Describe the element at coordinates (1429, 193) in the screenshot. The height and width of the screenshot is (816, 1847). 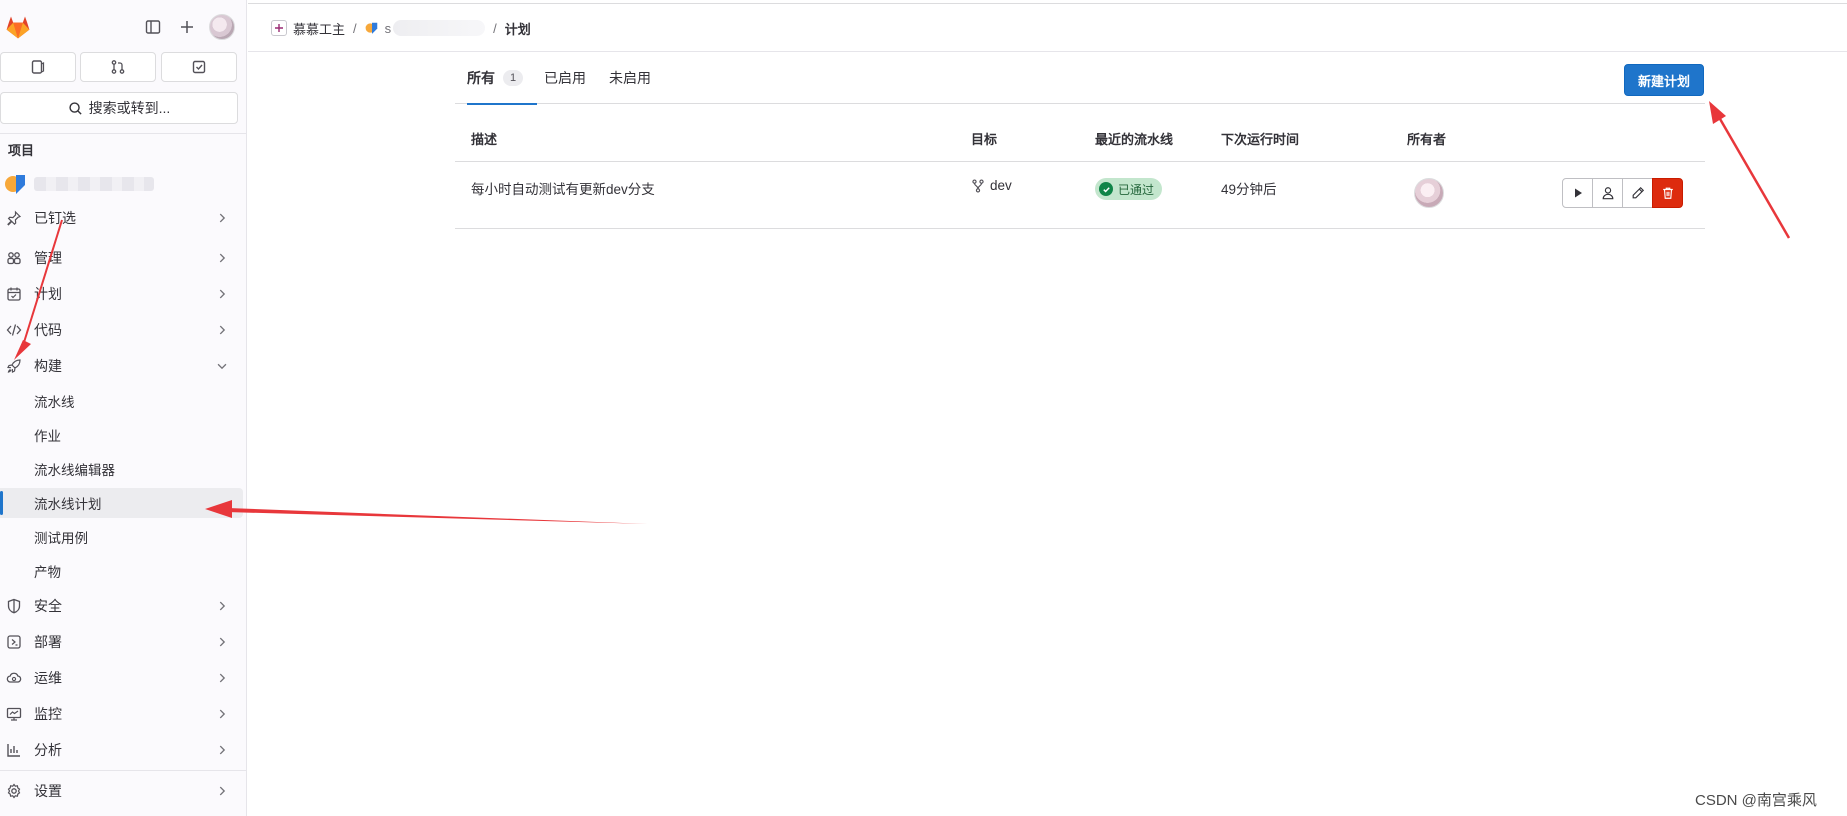
I see `owner-avatar` at that location.